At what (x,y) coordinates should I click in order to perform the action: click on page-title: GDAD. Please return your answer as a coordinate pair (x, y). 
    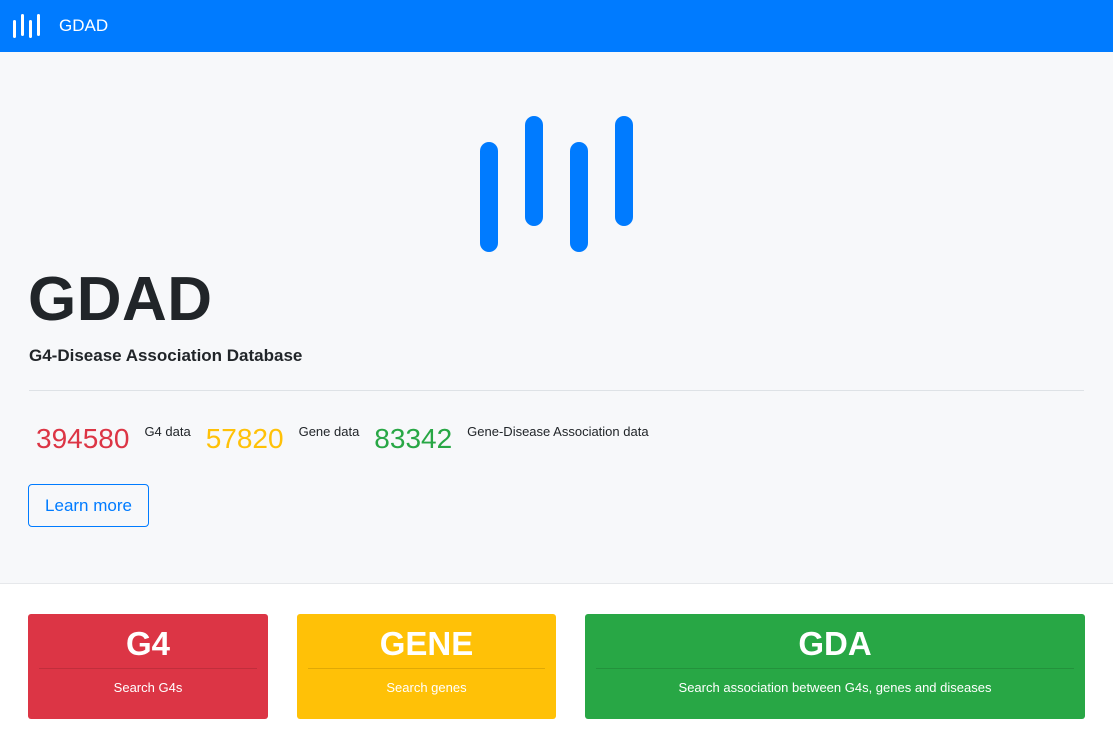
    Looking at the image, I should click on (120, 299).